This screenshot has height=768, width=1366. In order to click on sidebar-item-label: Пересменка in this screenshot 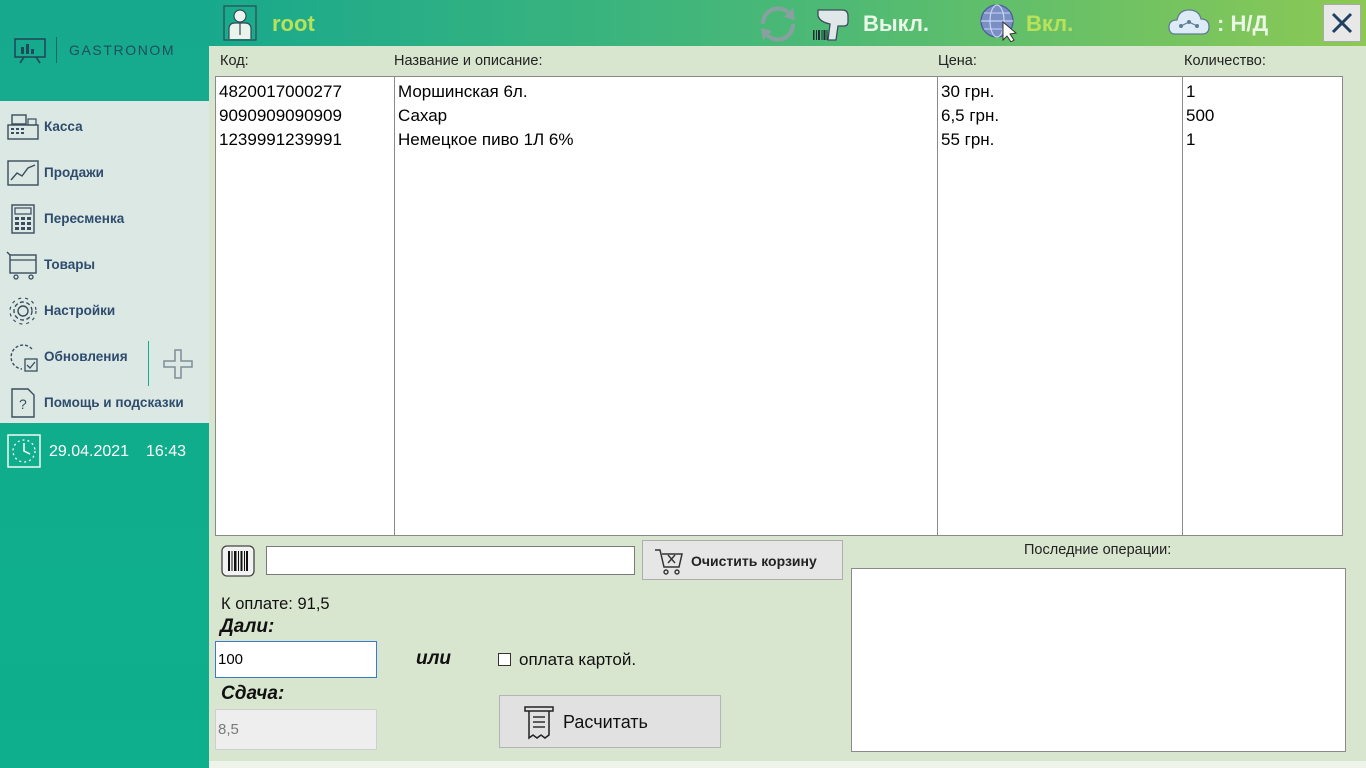, I will do `click(84, 218)`.